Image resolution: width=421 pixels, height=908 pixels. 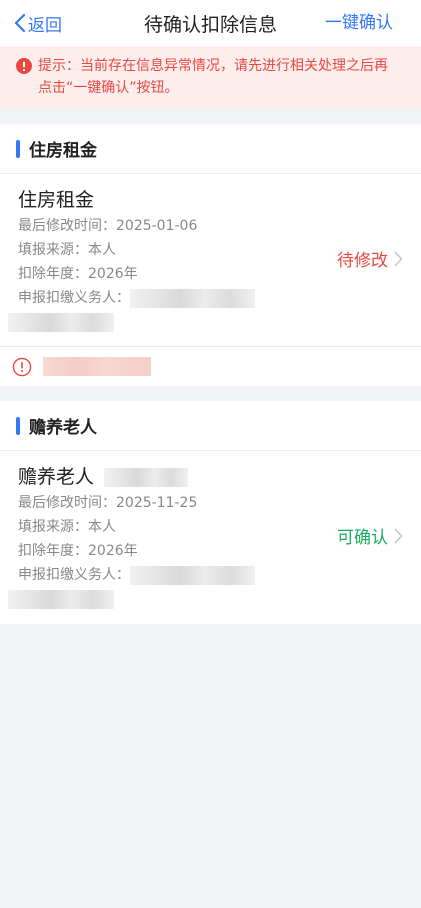 What do you see at coordinates (157, 503) in the screenshot?
I see `modified-time-value: 2025-11-25` at bounding box center [157, 503].